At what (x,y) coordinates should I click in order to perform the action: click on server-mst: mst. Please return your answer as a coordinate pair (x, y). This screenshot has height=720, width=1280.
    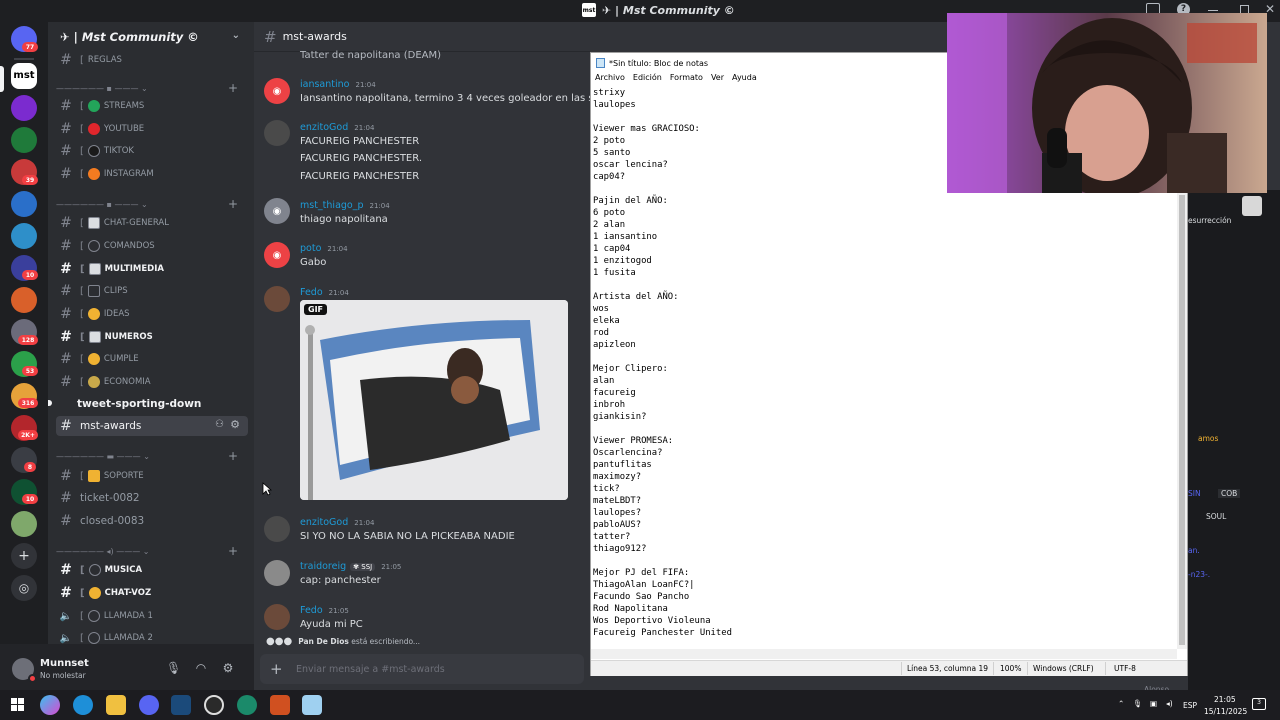
    Looking at the image, I should click on (24, 76).